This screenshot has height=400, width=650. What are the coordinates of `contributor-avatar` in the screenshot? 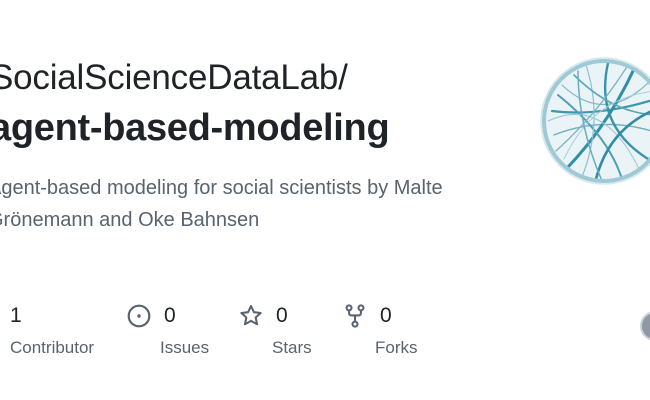 It's located at (645, 326).